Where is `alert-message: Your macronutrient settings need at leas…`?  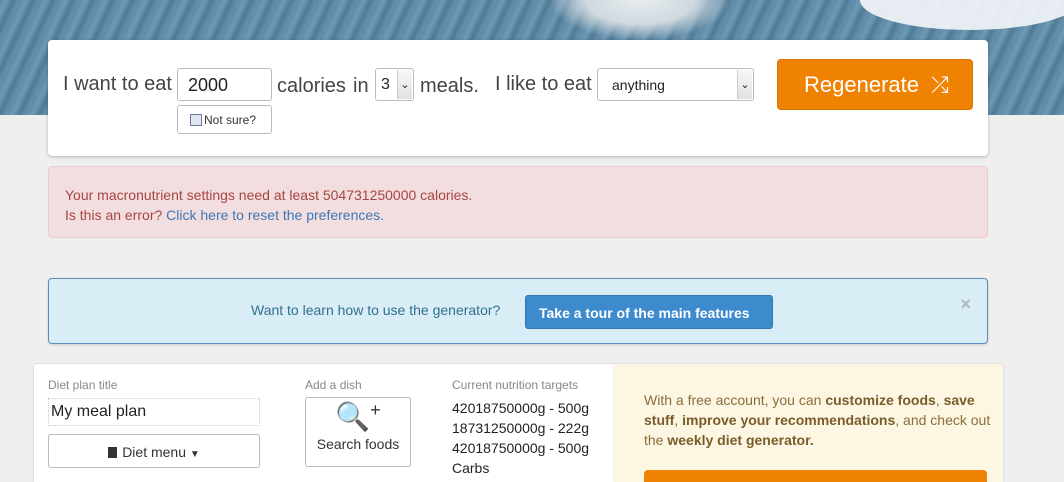
alert-message: Your macronutrient settings need at leas… is located at coordinates (269, 195).